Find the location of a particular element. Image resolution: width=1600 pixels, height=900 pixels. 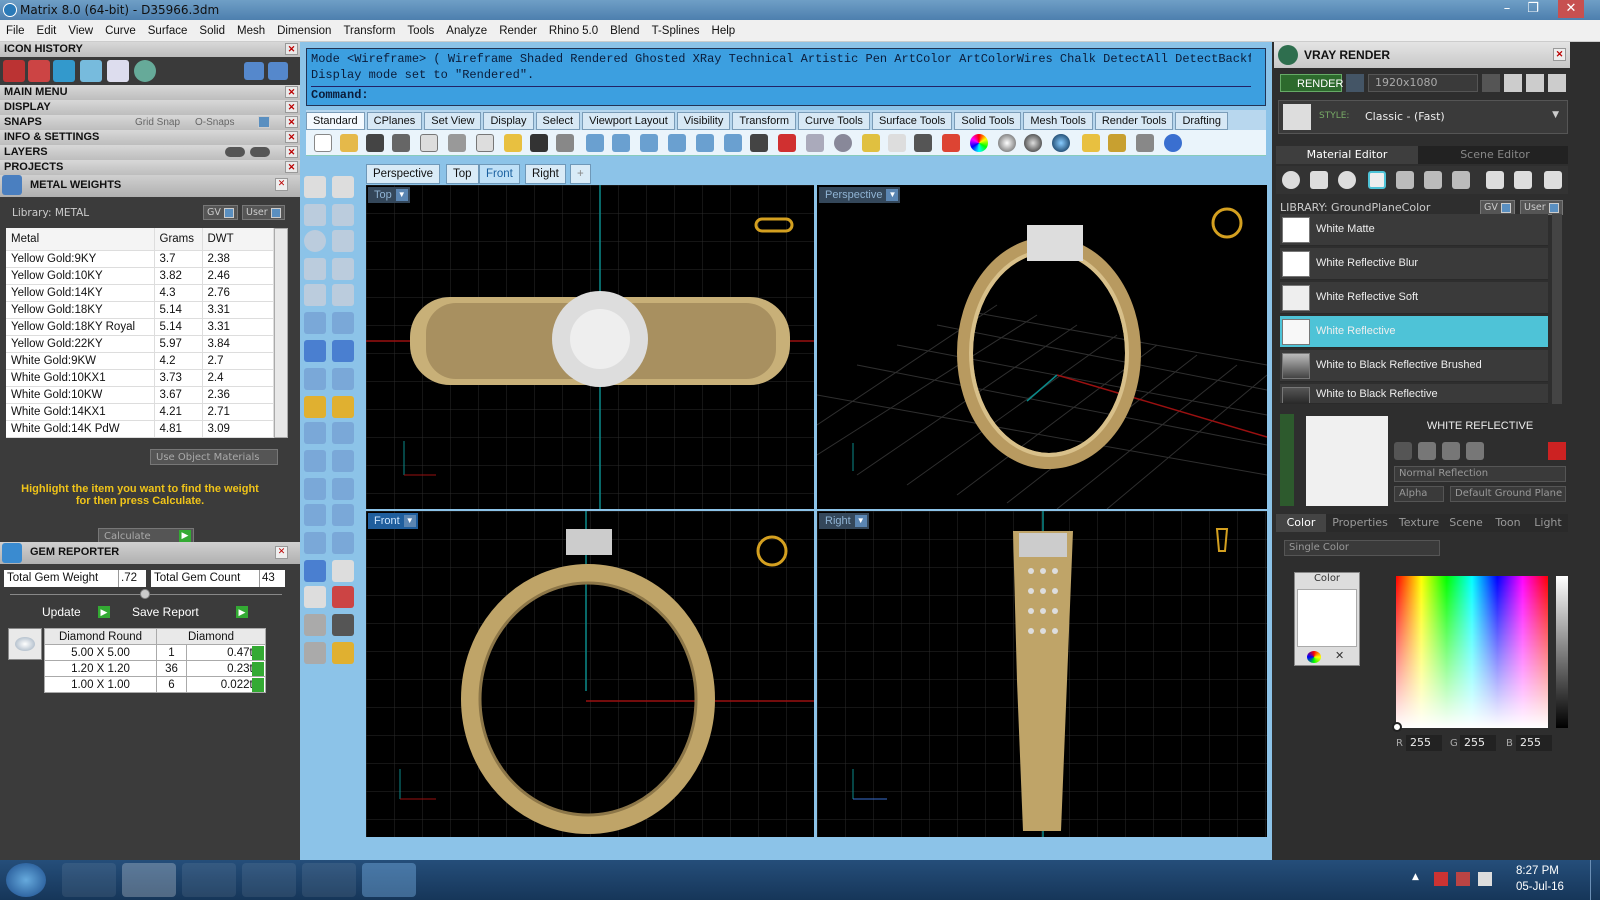

list-icon is located at coordinates (1535, 83).